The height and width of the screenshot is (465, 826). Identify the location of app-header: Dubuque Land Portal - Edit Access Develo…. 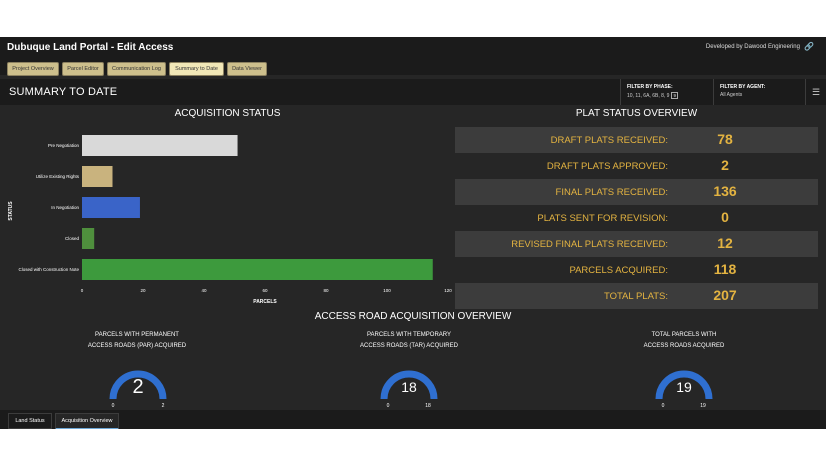
(413, 48).